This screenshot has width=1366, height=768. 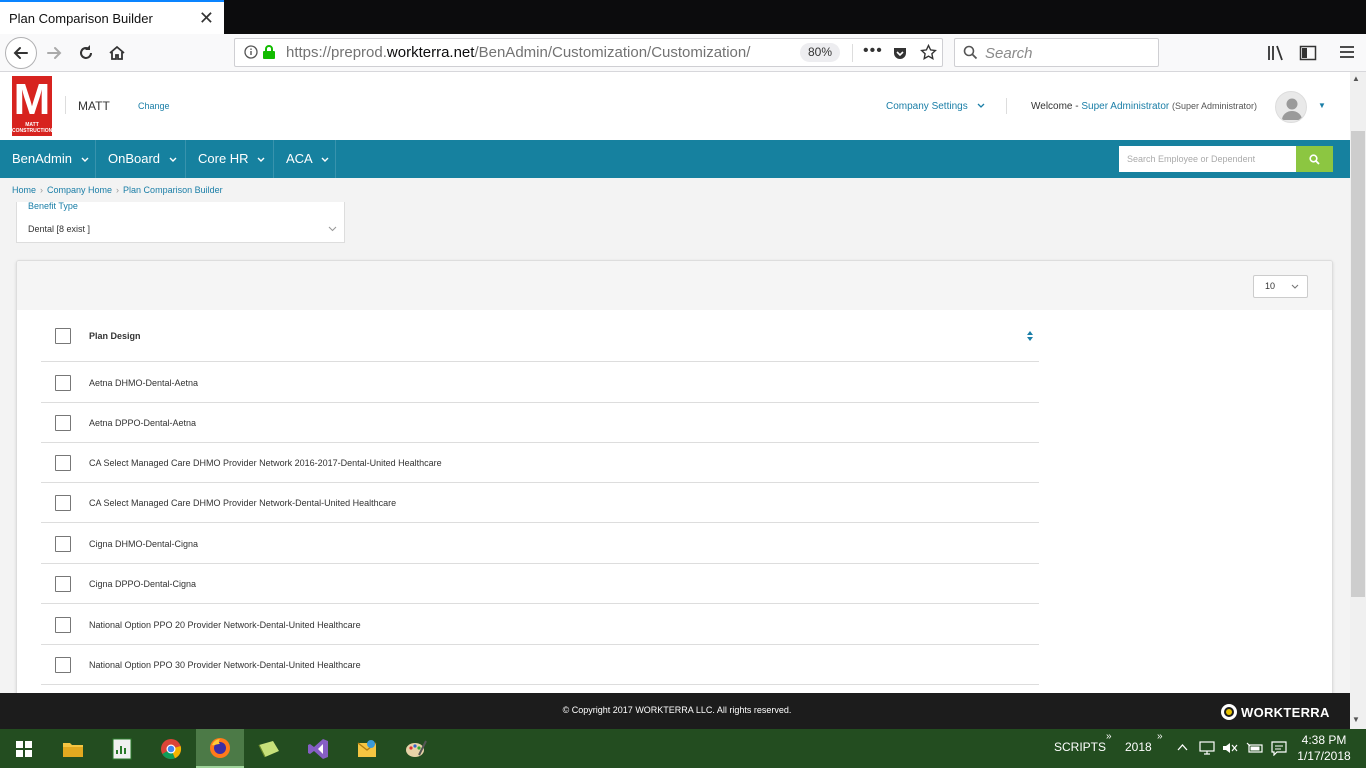 What do you see at coordinates (1030, 336) in the screenshot?
I see `sort-icon` at bounding box center [1030, 336].